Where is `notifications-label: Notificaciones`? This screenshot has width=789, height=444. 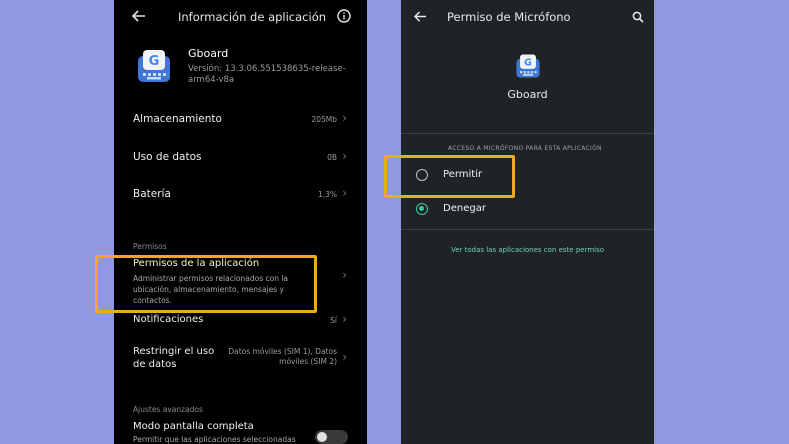 notifications-label: Notificaciones is located at coordinates (168, 319).